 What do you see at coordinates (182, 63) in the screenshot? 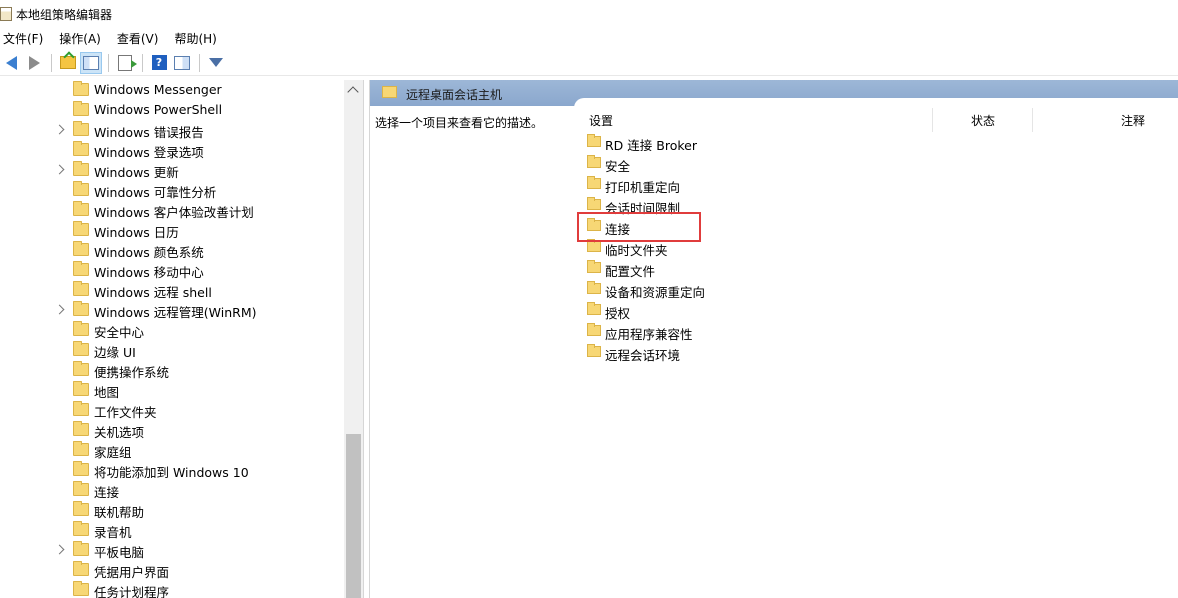
I see `properties-button` at bounding box center [182, 63].